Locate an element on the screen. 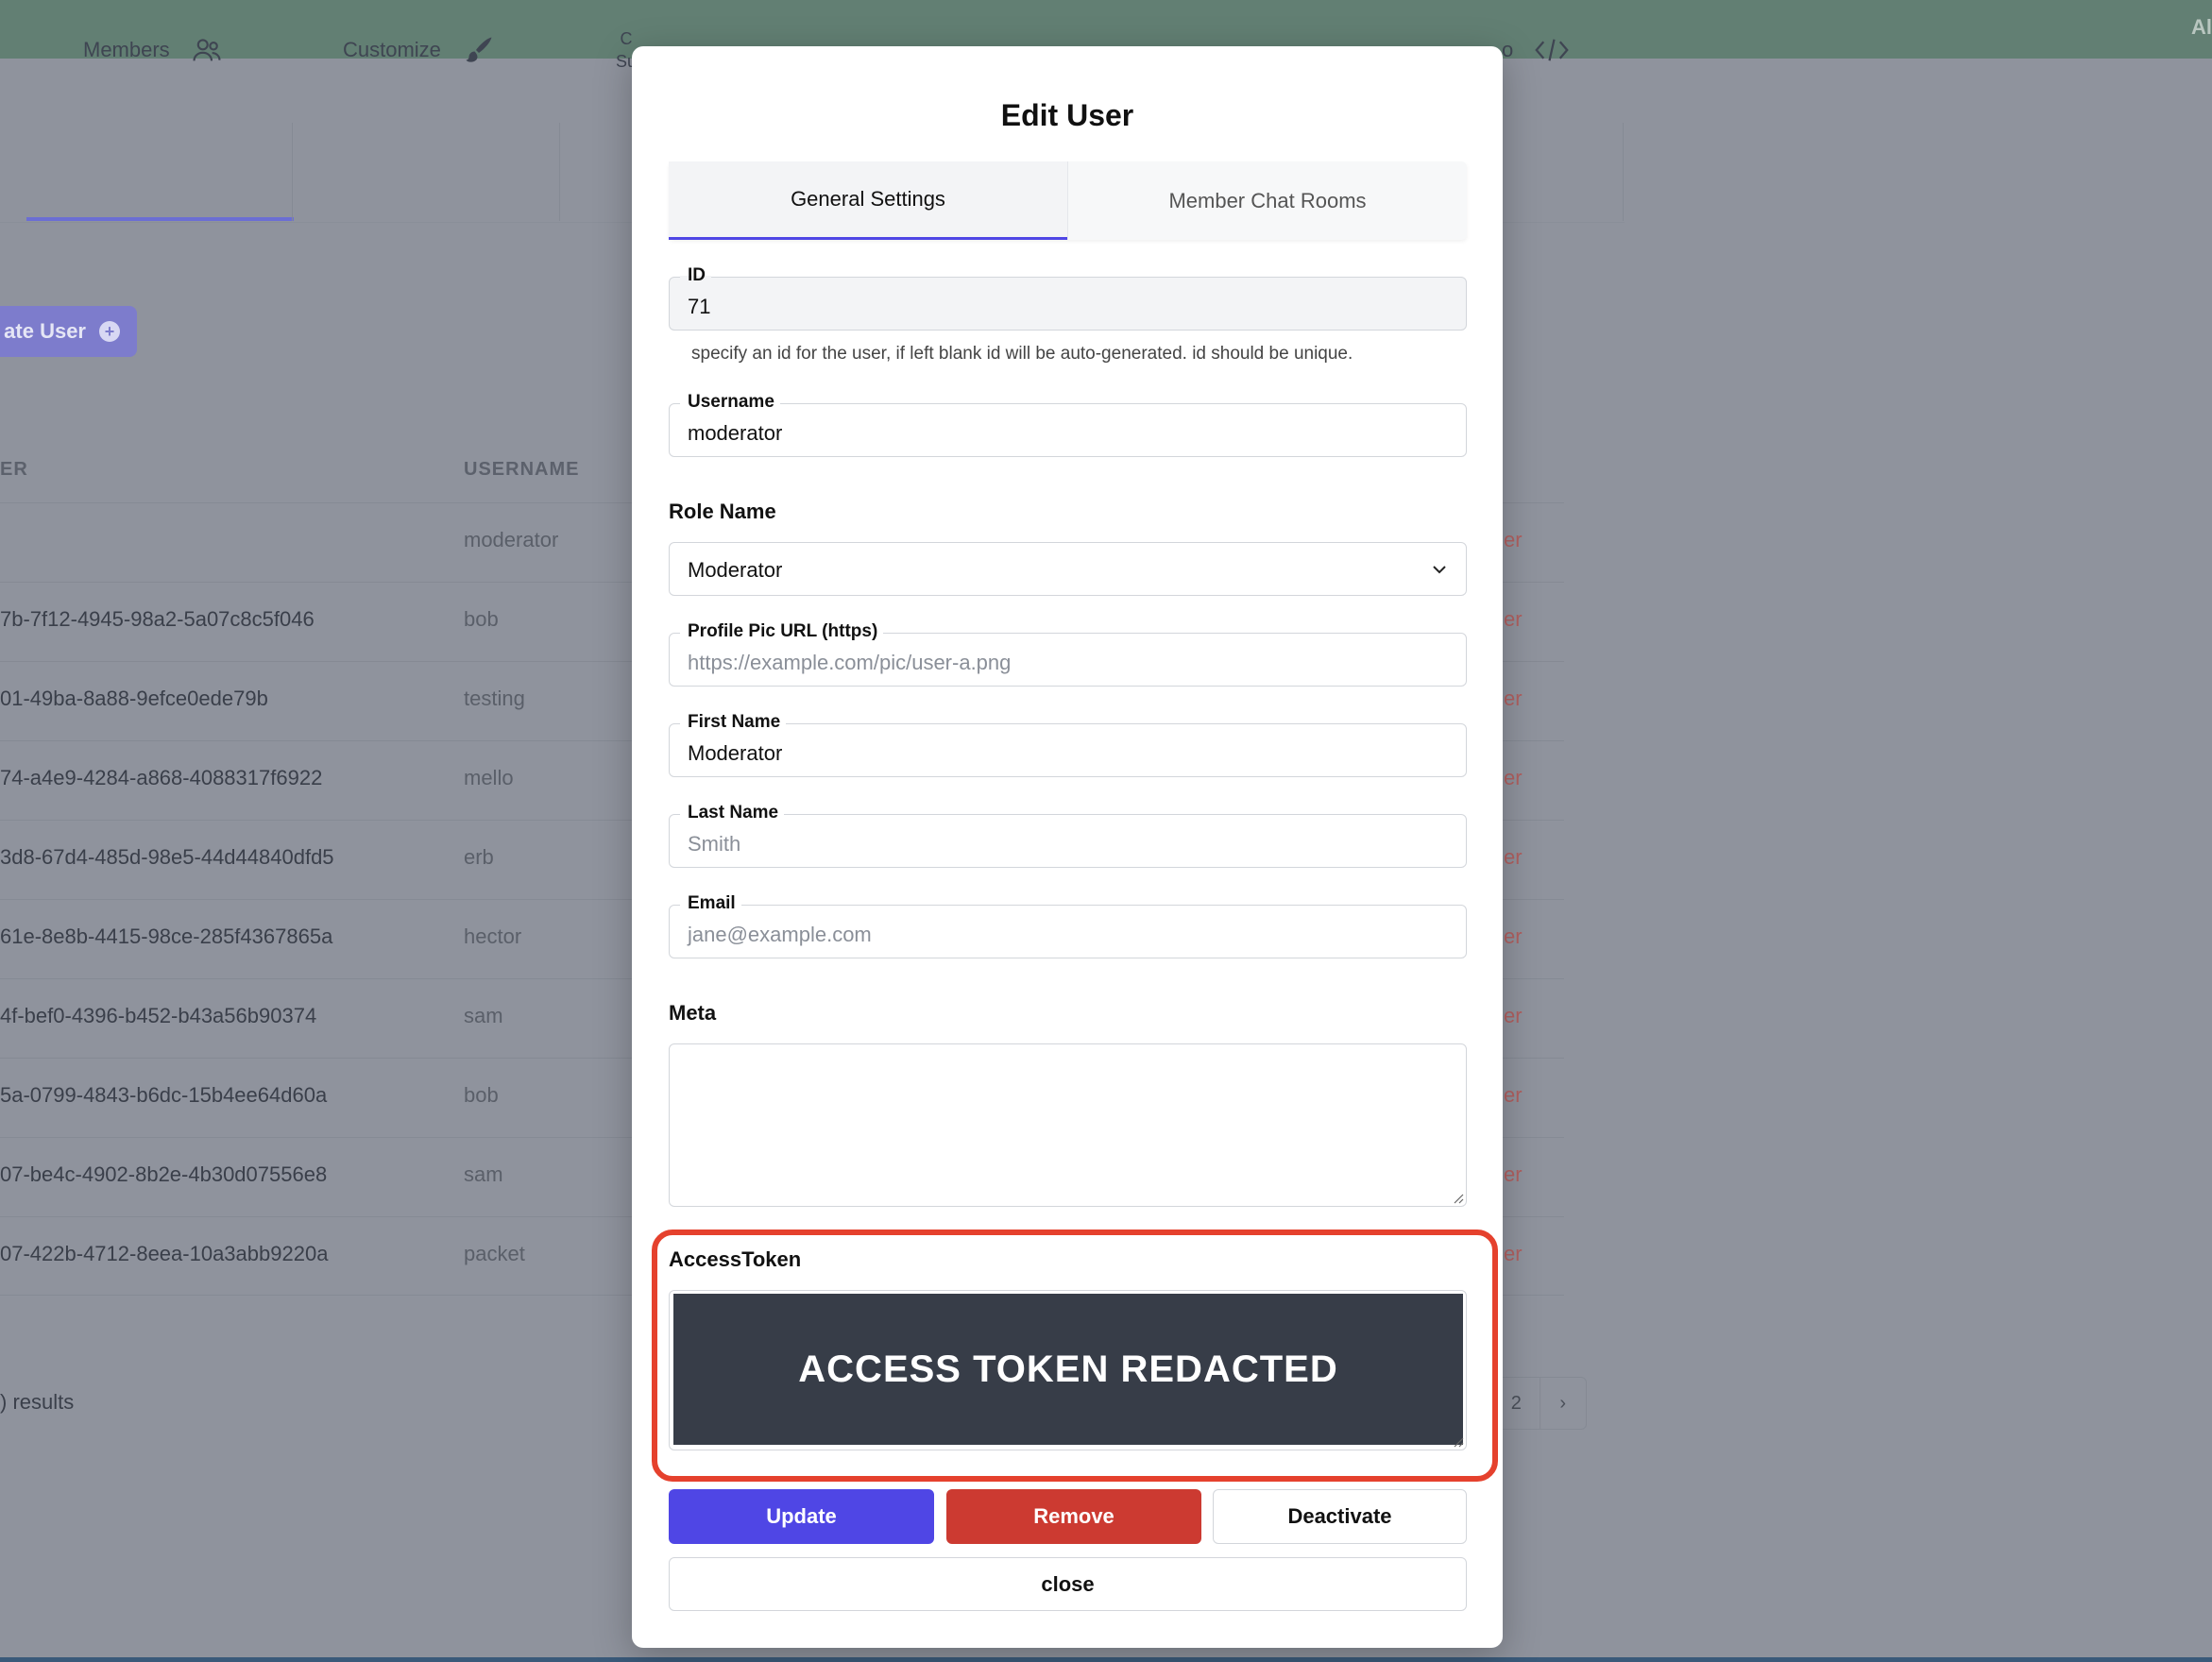 The height and width of the screenshot is (1662, 2212). row-username: testing is located at coordinates (494, 698).